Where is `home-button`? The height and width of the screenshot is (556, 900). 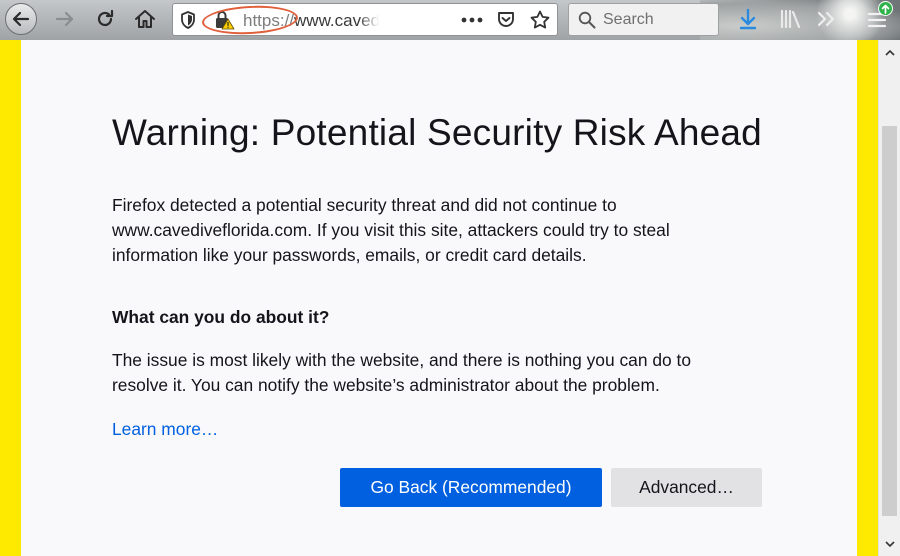
home-button is located at coordinates (145, 19).